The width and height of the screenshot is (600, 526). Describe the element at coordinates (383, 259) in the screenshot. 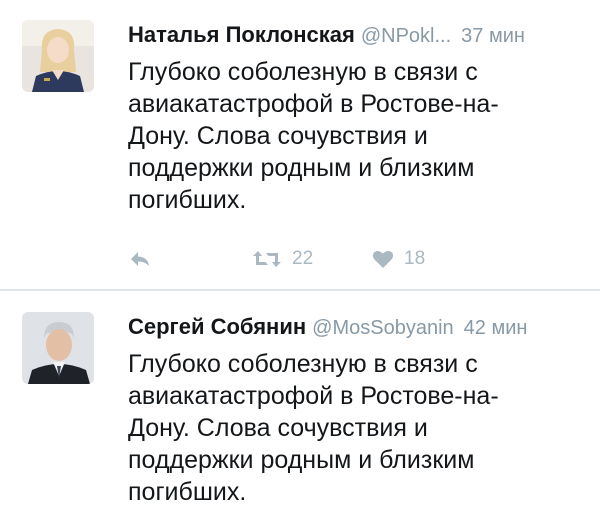

I see `heart-icon` at that location.